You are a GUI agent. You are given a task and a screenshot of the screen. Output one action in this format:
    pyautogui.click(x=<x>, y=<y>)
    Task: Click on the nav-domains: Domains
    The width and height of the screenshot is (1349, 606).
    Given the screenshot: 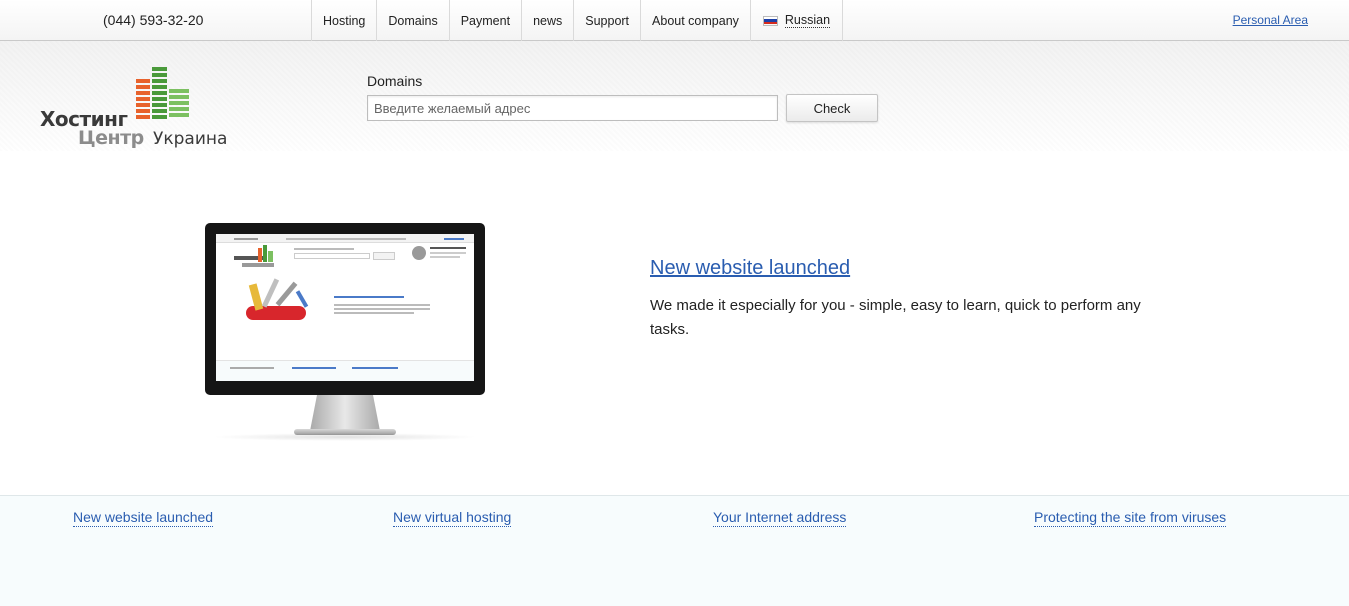 What is the action you would take?
    pyautogui.click(x=413, y=20)
    